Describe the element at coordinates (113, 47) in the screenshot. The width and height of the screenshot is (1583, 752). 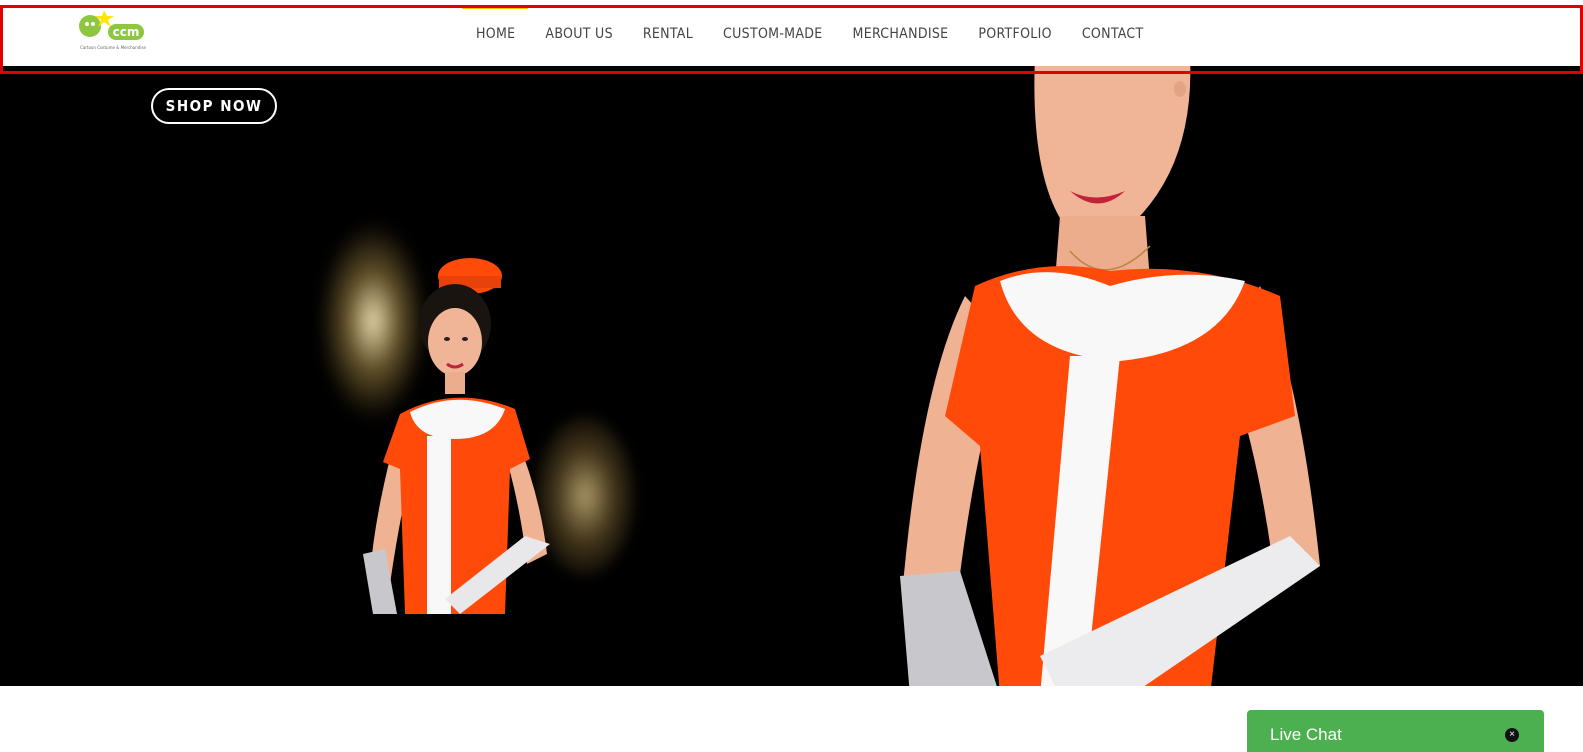
I see `logo-tagline: Cartoon Costume & Merchandise` at that location.